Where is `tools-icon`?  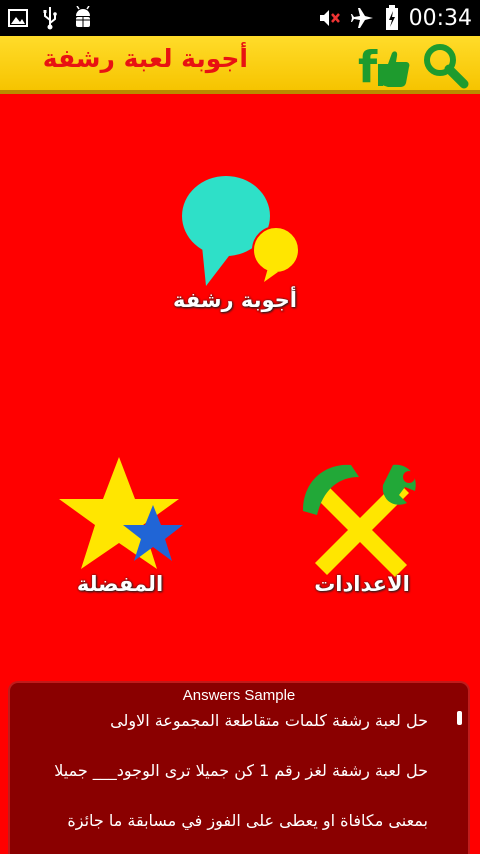
tools-icon is located at coordinates (359, 520).